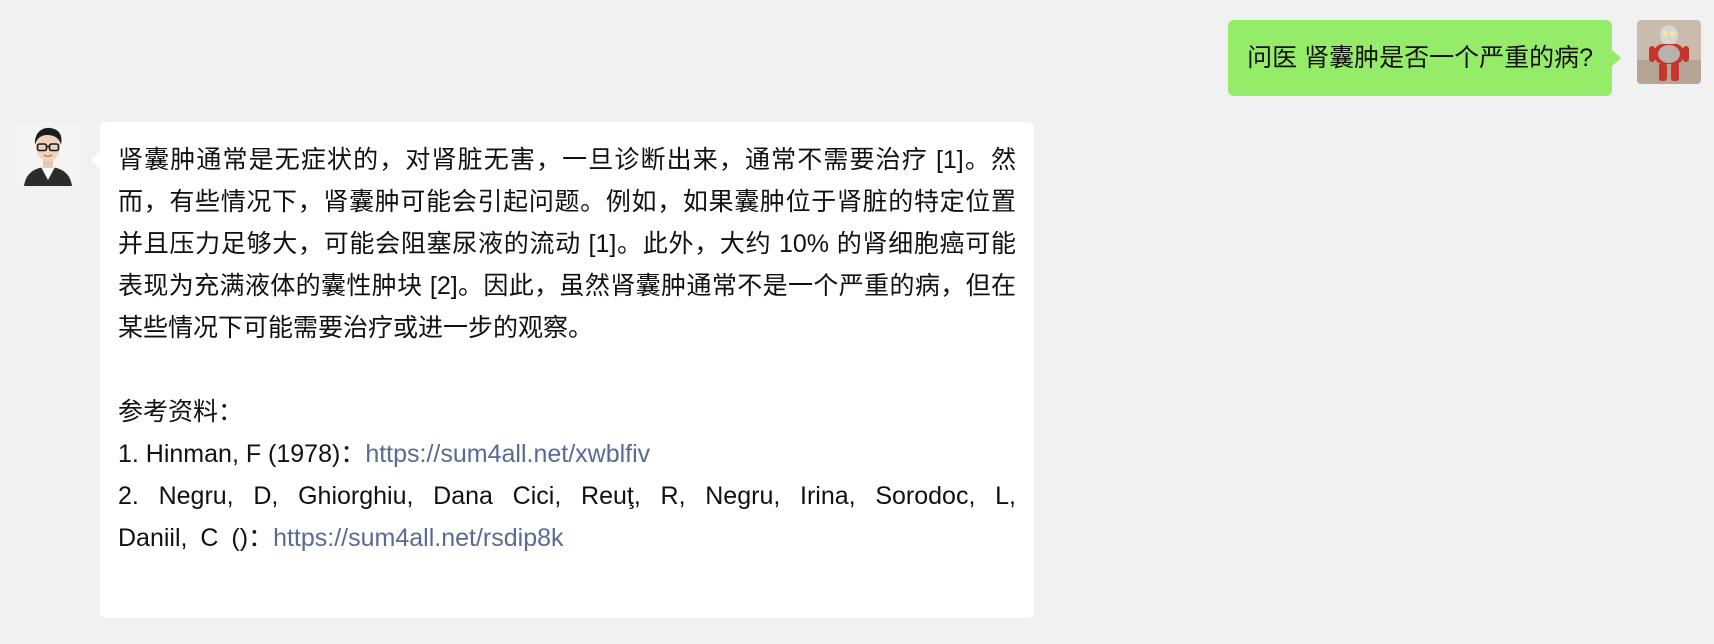  I want to click on reference-link: https://sum4all.net/xwblfiv, so click(507, 454).